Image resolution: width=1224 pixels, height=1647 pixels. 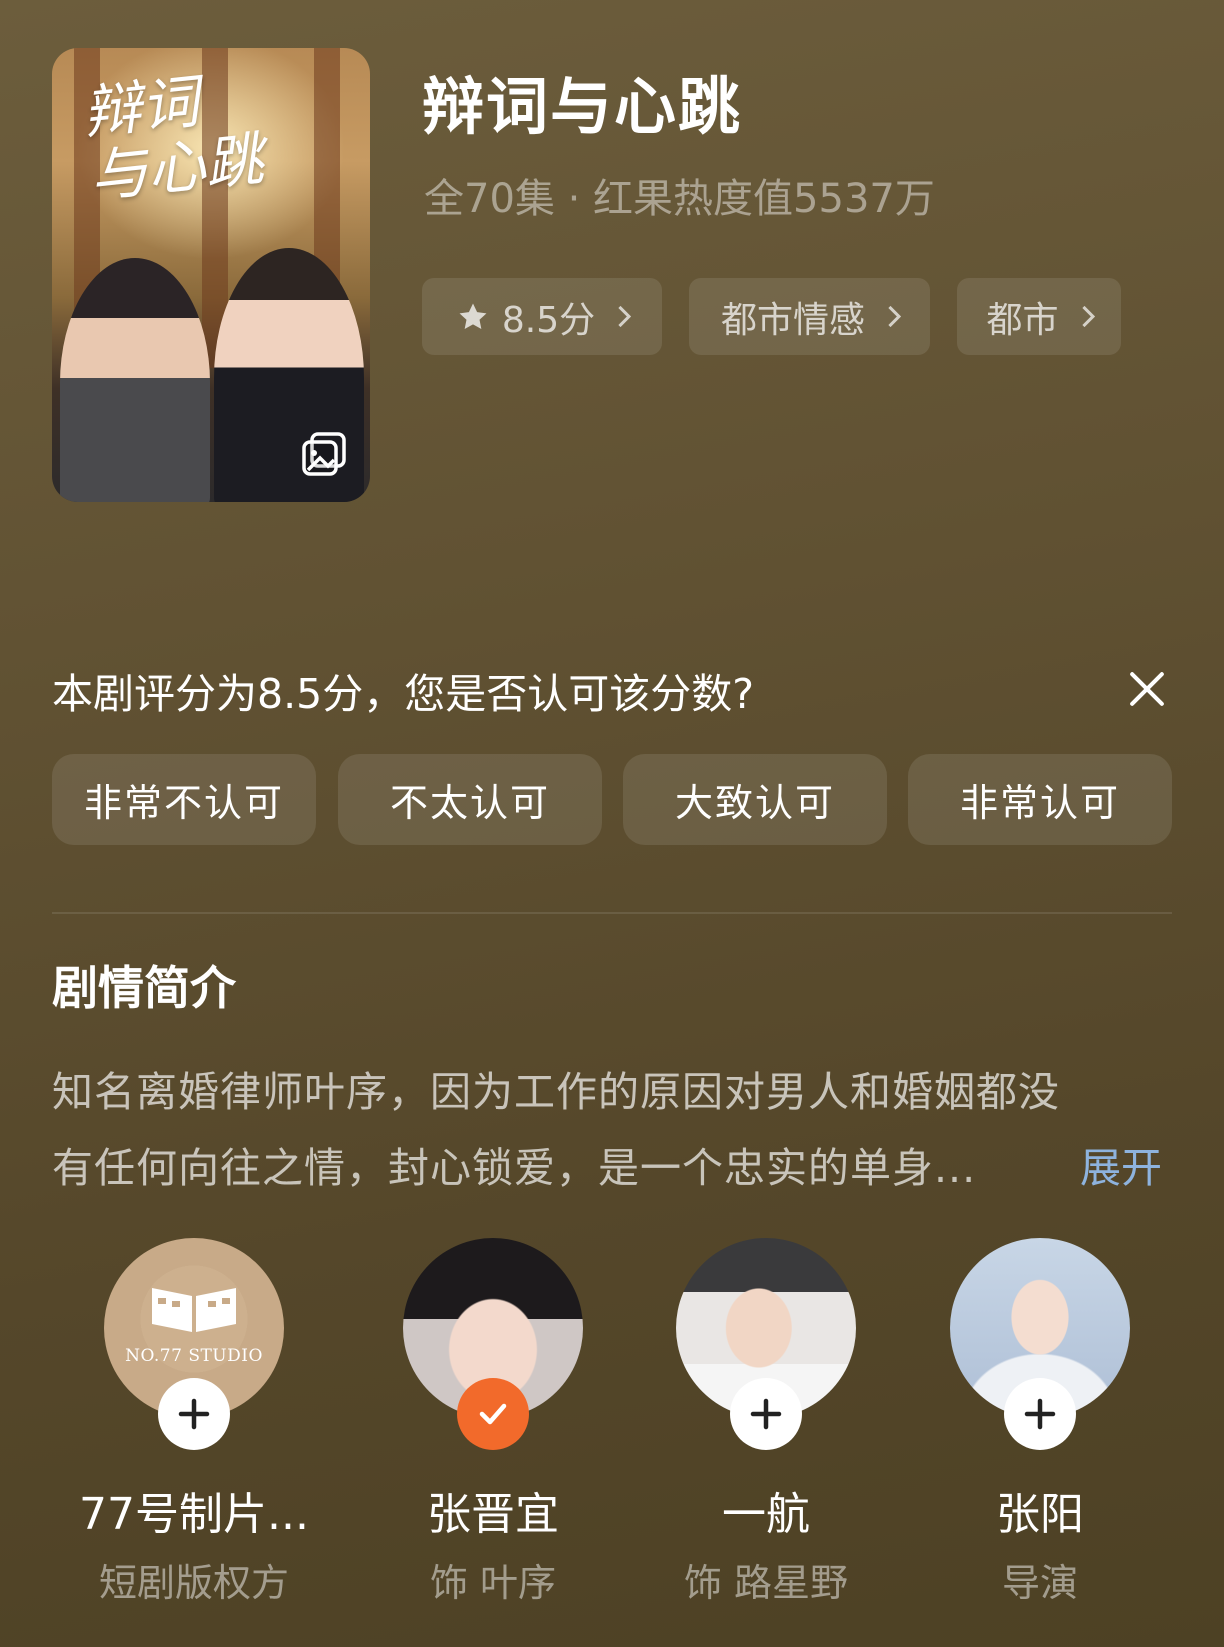 I want to click on rating-question: 本剧评分为8.5分，您是否认可该分数?, so click(x=403, y=694).